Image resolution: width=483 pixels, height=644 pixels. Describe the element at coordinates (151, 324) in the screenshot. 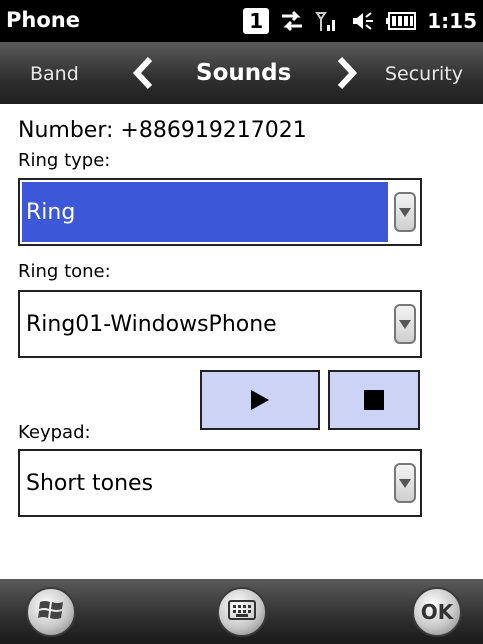

I see `ring-tone-value: Ring01-WindowsPhone` at that location.